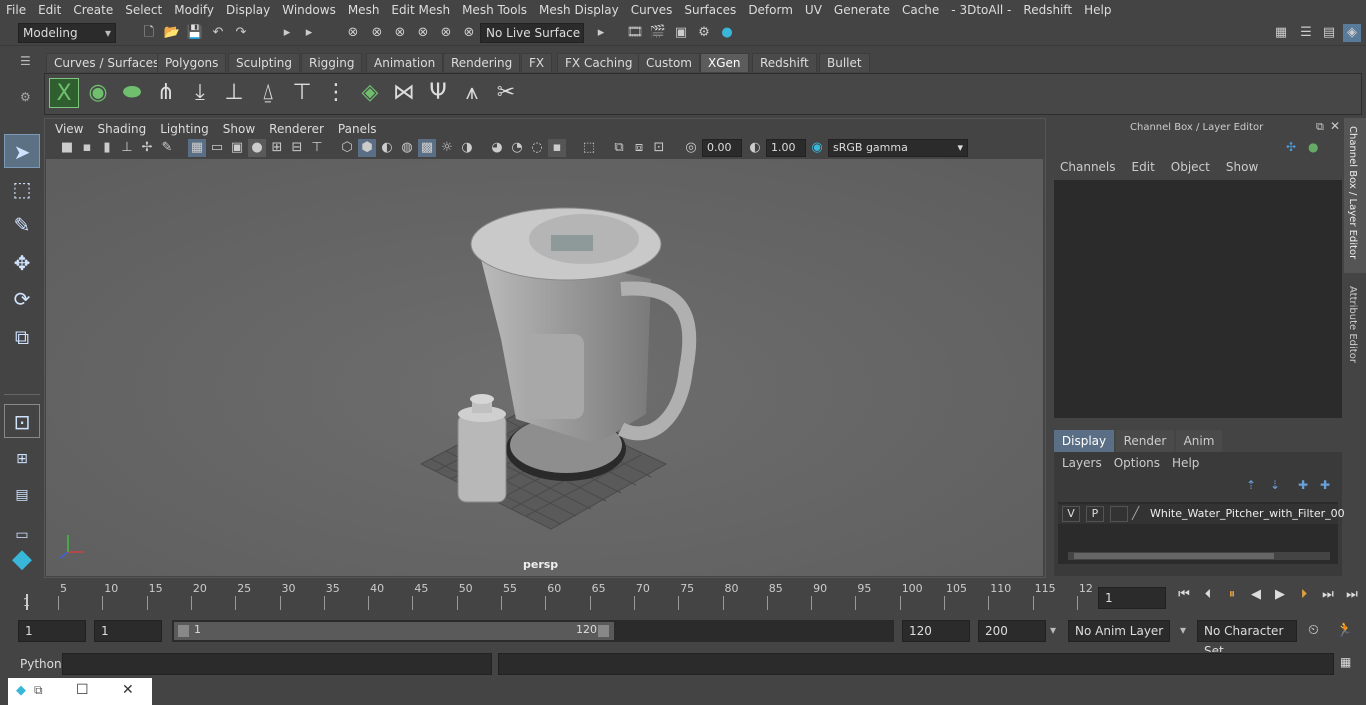  Describe the element at coordinates (41, 664) in the screenshot. I see `script-language-label: Python` at that location.